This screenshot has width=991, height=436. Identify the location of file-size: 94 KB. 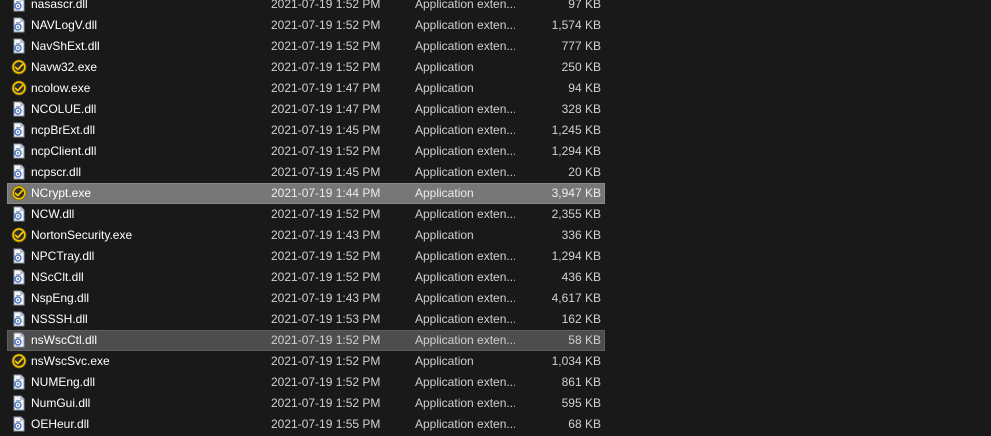
(584, 88).